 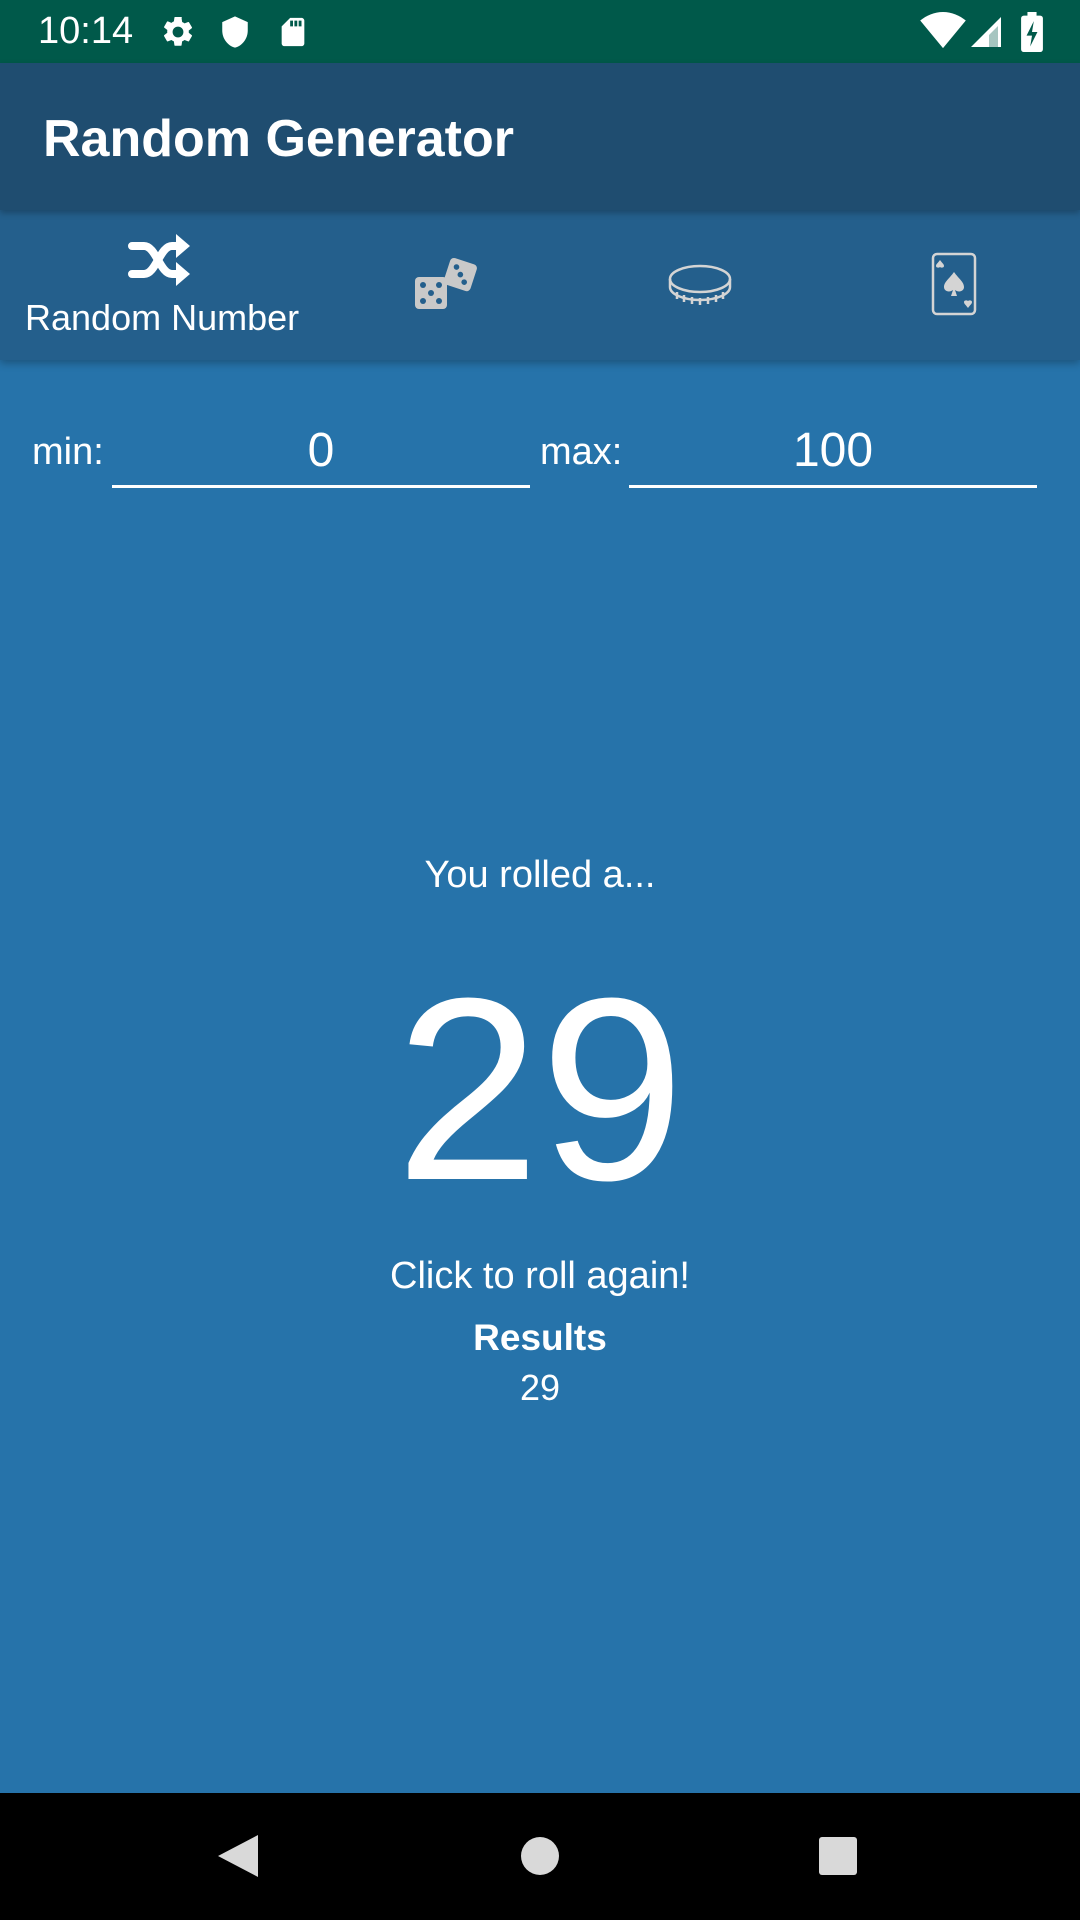 I want to click on min-input, so click(x=321, y=451).